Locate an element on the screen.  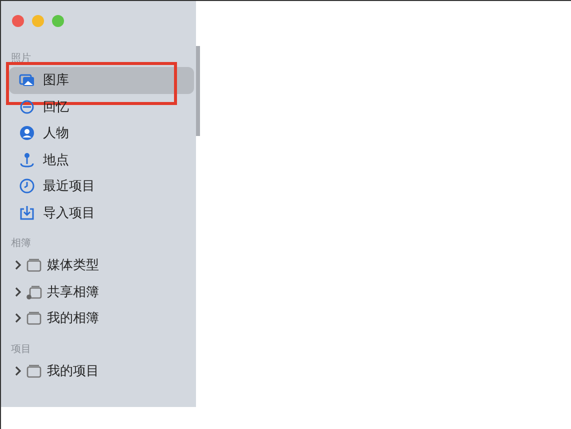
section-title: 相簿 is located at coordinates (21, 243).